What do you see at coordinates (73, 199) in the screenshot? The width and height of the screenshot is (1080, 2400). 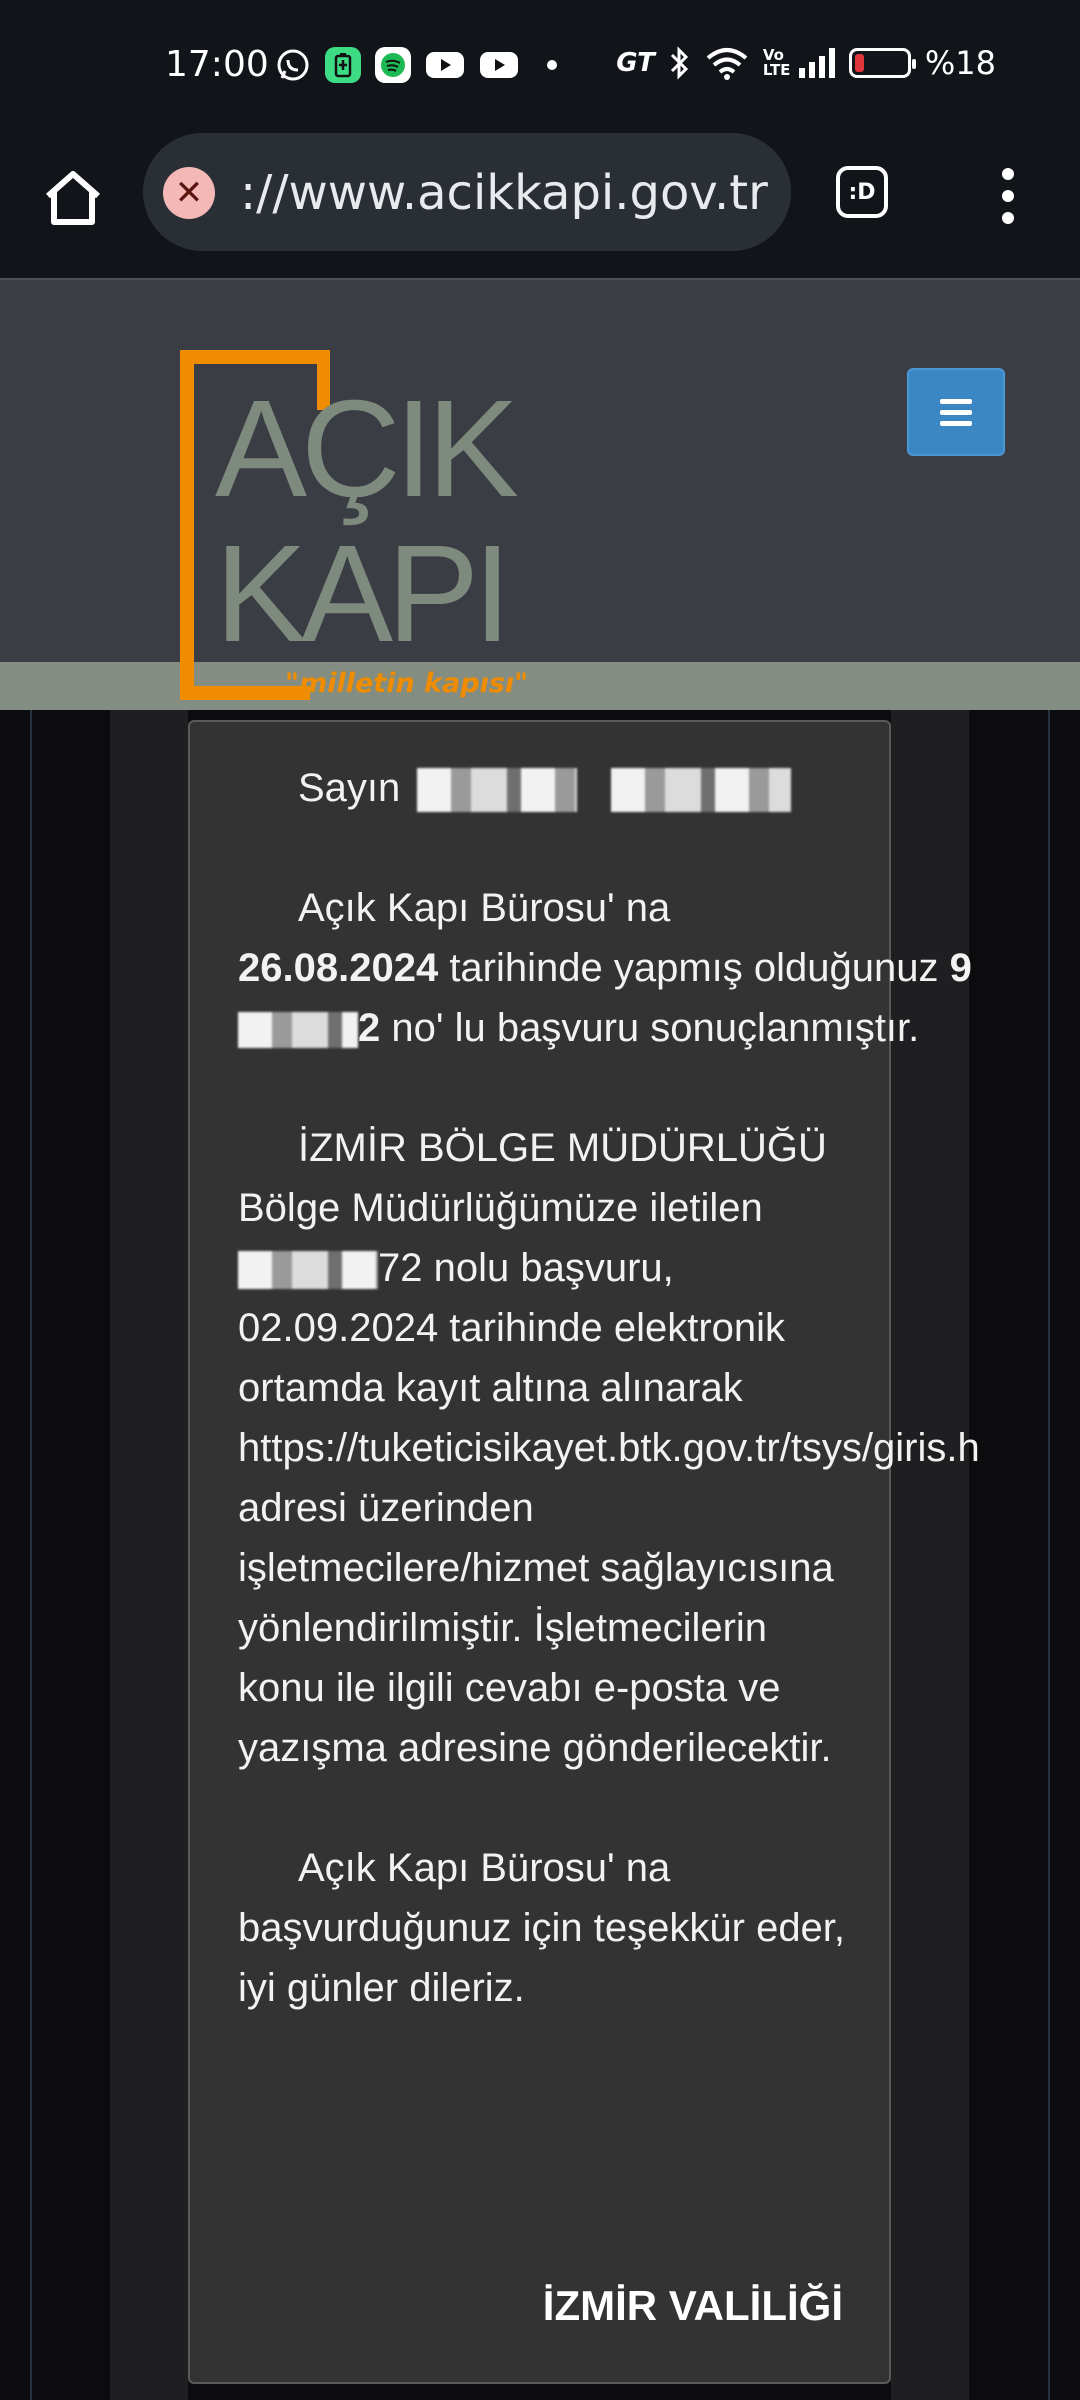 I see `home-icon` at bounding box center [73, 199].